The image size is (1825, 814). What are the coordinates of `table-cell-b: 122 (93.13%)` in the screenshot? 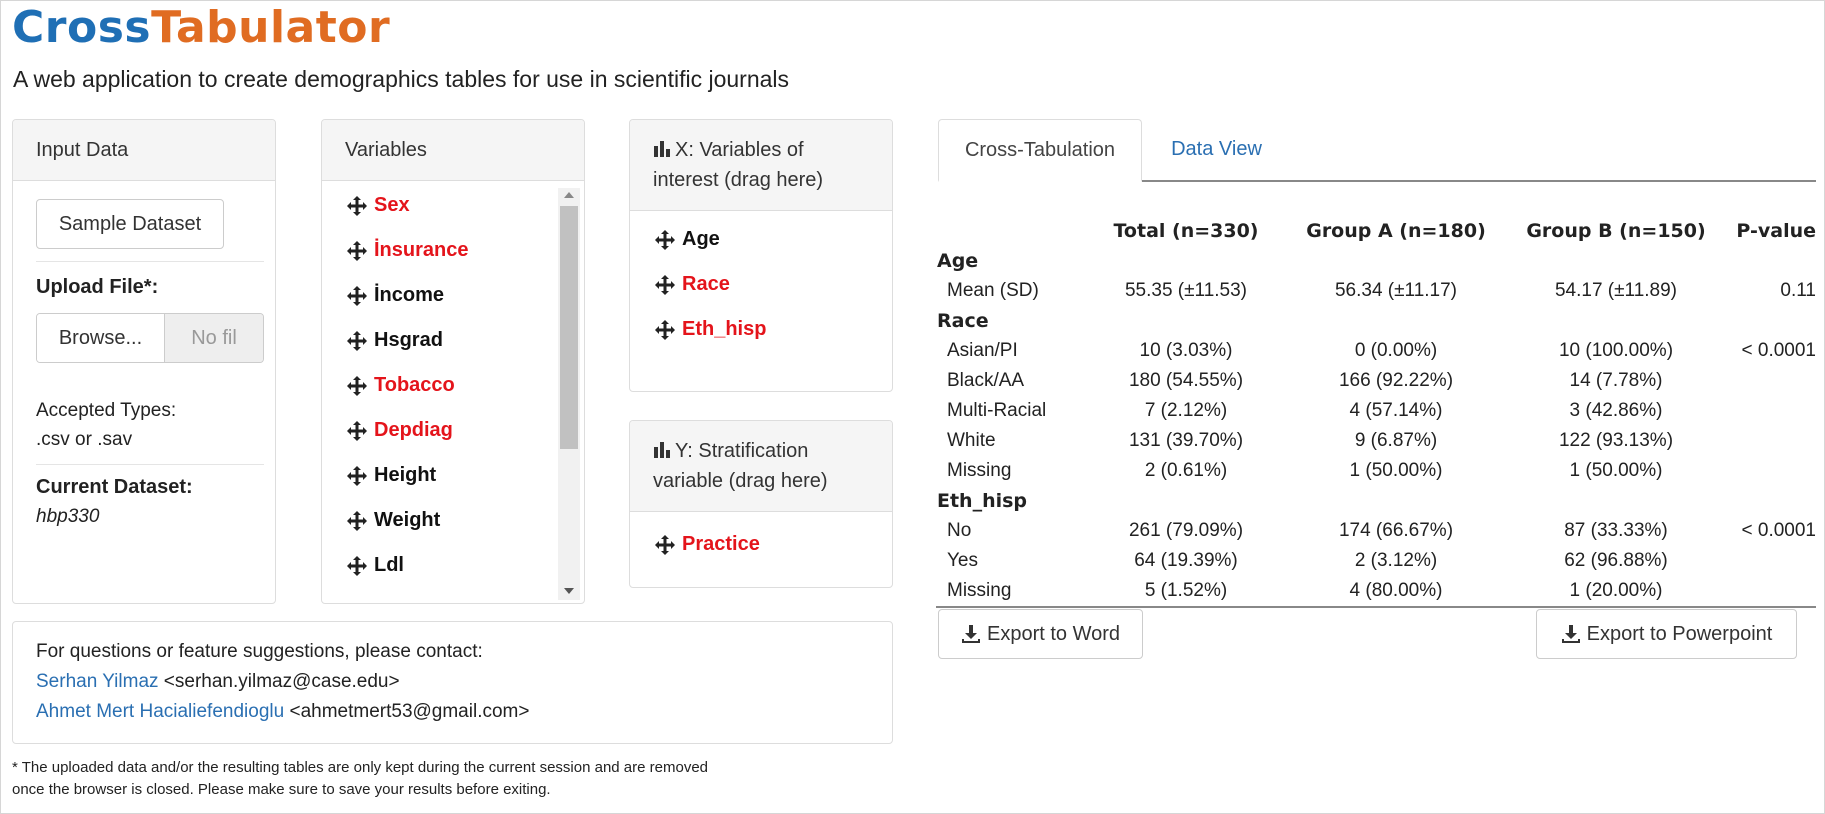 It's located at (1616, 440).